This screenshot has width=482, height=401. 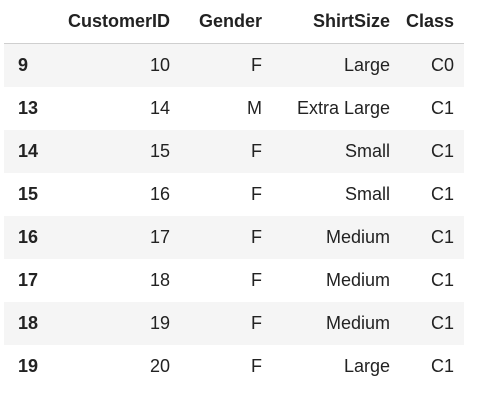 I want to click on table-row: 16 17 F Medium C1, so click(x=234, y=237).